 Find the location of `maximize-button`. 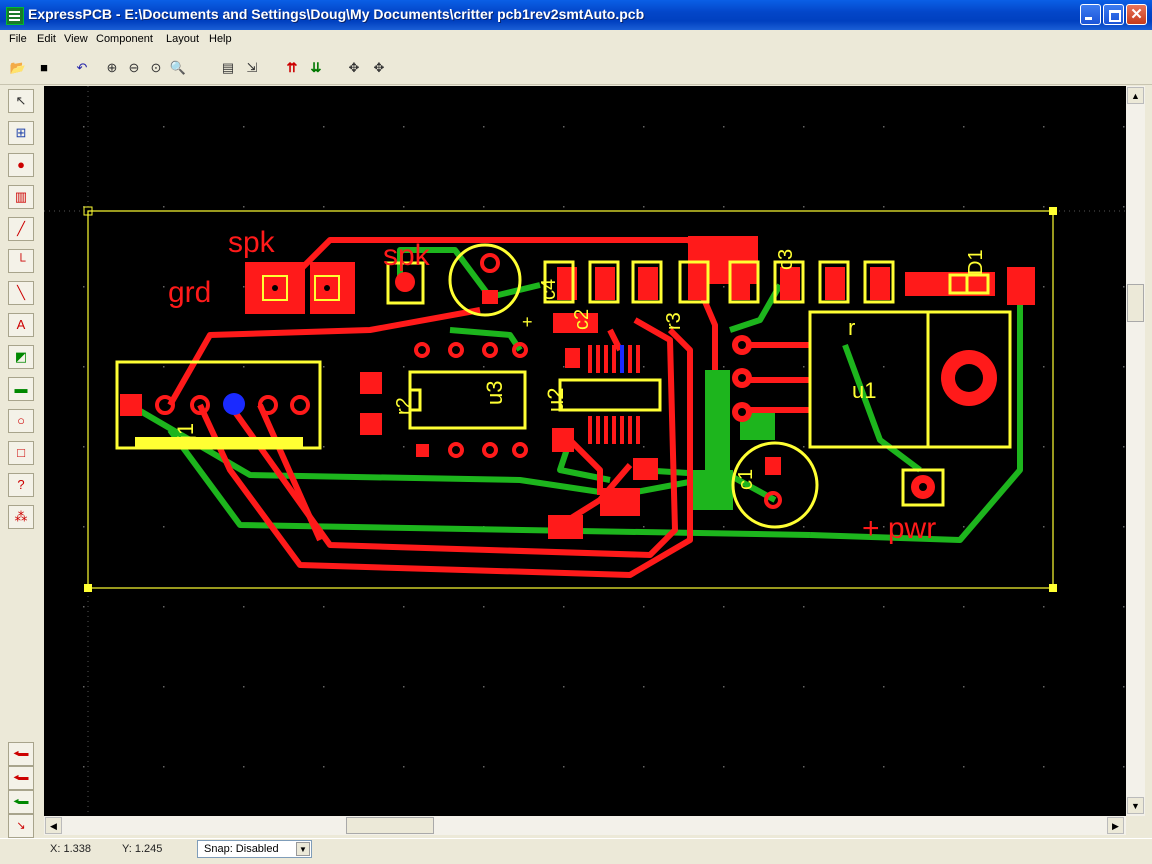

maximize-button is located at coordinates (1113, 14).